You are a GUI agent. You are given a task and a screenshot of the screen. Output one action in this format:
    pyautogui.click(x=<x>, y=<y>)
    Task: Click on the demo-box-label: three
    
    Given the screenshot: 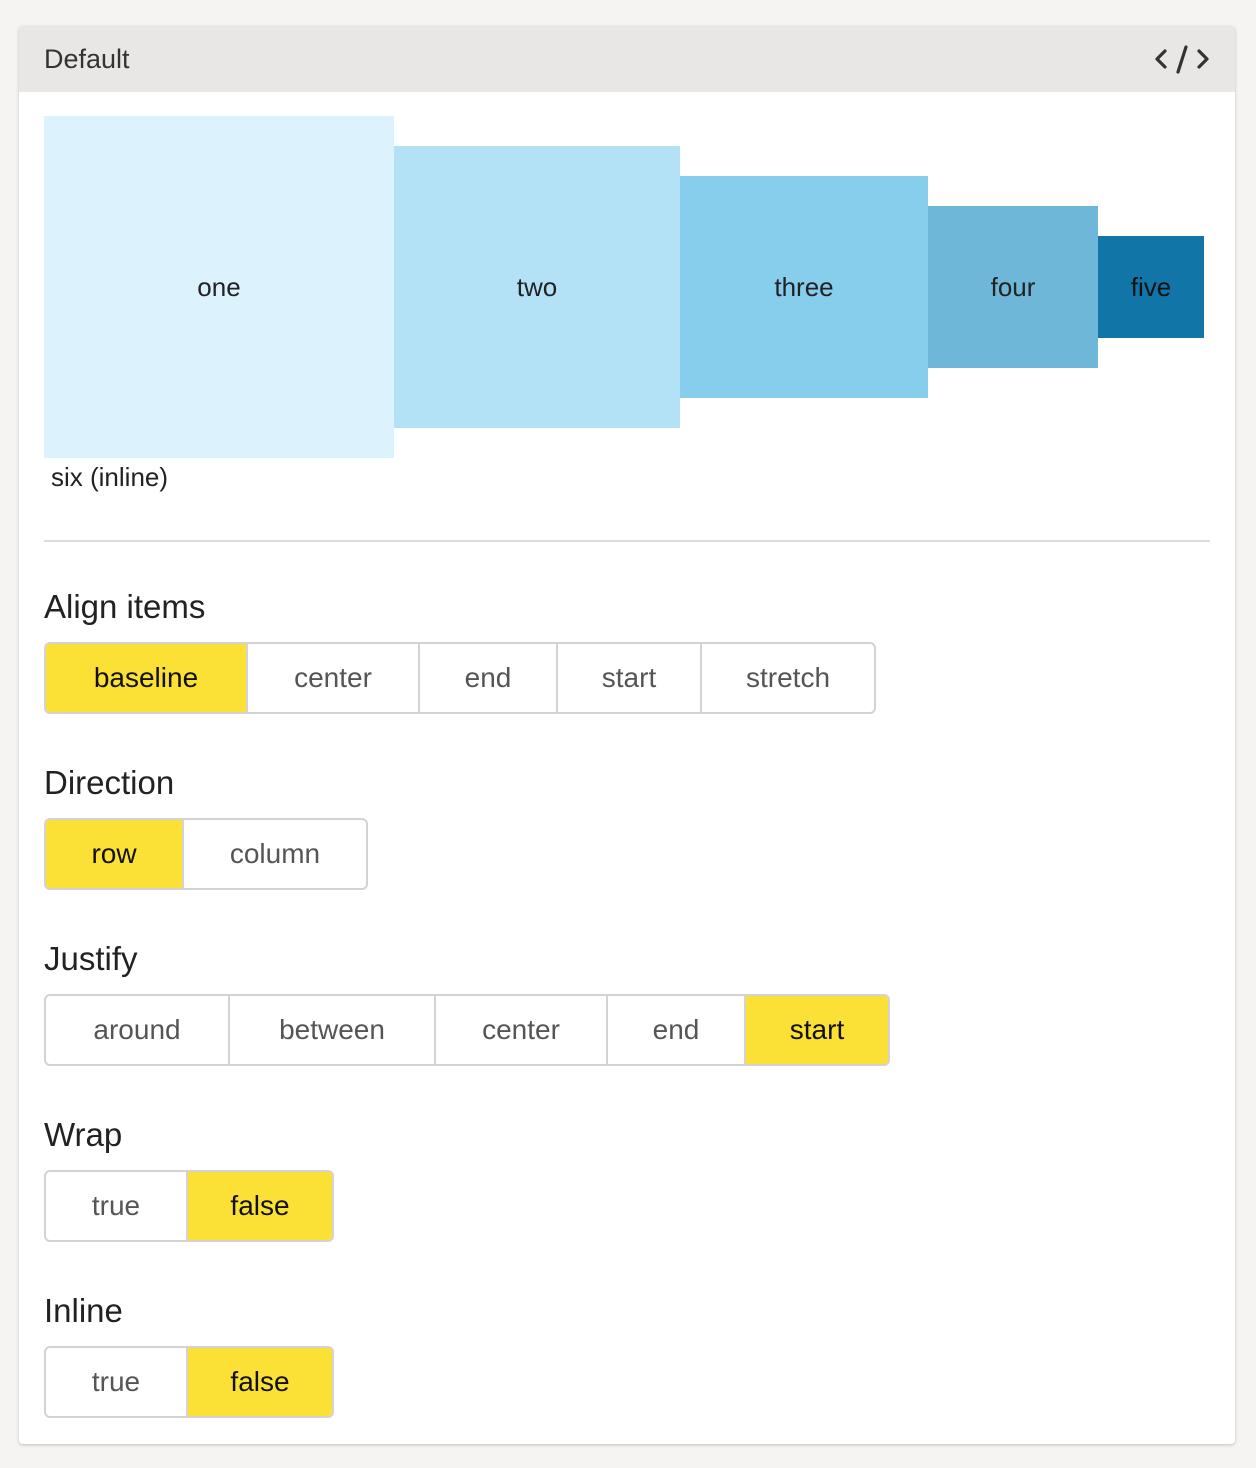 What is the action you would take?
    pyautogui.click(x=804, y=286)
    